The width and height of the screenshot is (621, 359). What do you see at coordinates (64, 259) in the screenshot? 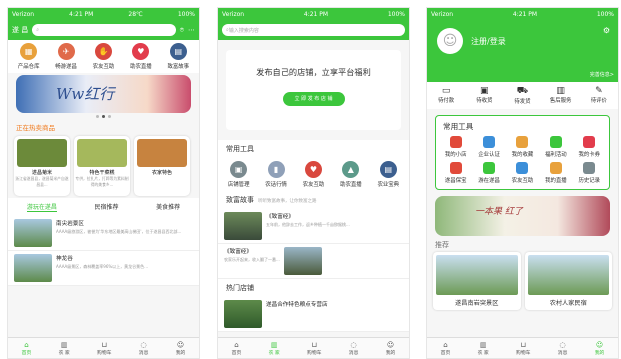
I see `item-title: 神龙谷` at bounding box center [64, 259].